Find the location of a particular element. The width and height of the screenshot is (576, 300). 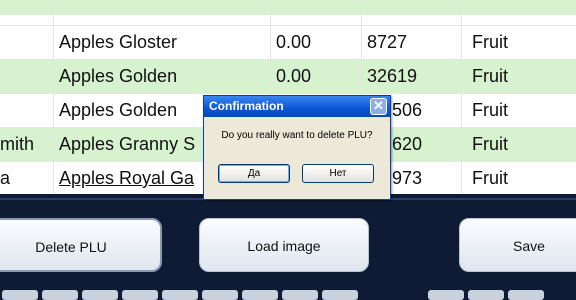

table-row: Apples Gloster 0.00 8727 Fruit is located at coordinates (288, 42).